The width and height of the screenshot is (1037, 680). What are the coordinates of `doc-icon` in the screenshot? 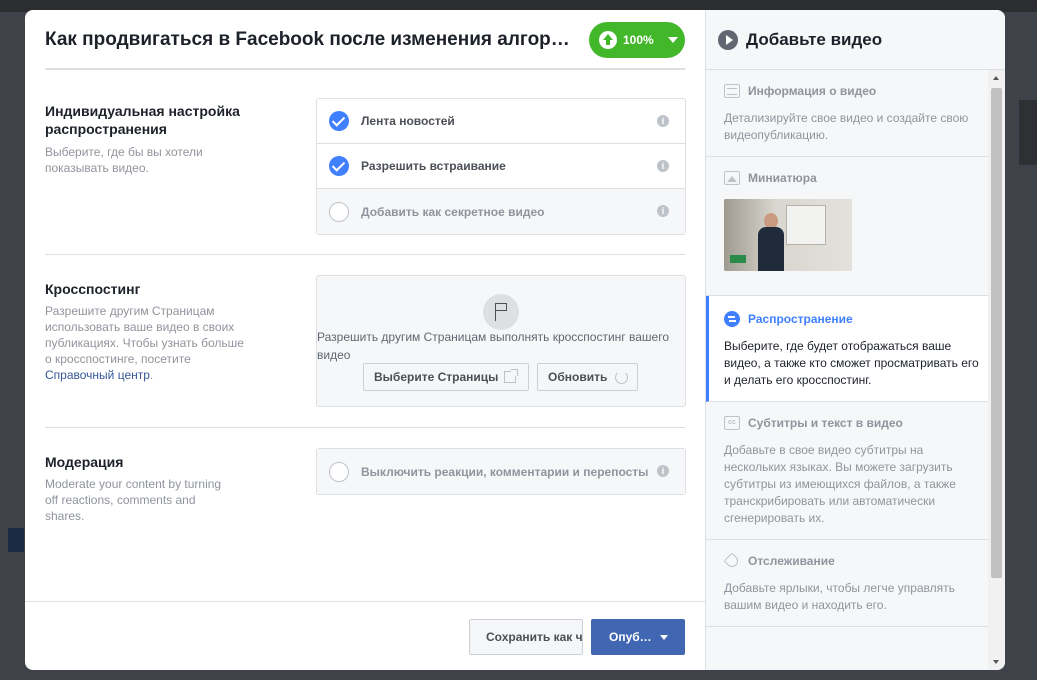 It's located at (732, 91).